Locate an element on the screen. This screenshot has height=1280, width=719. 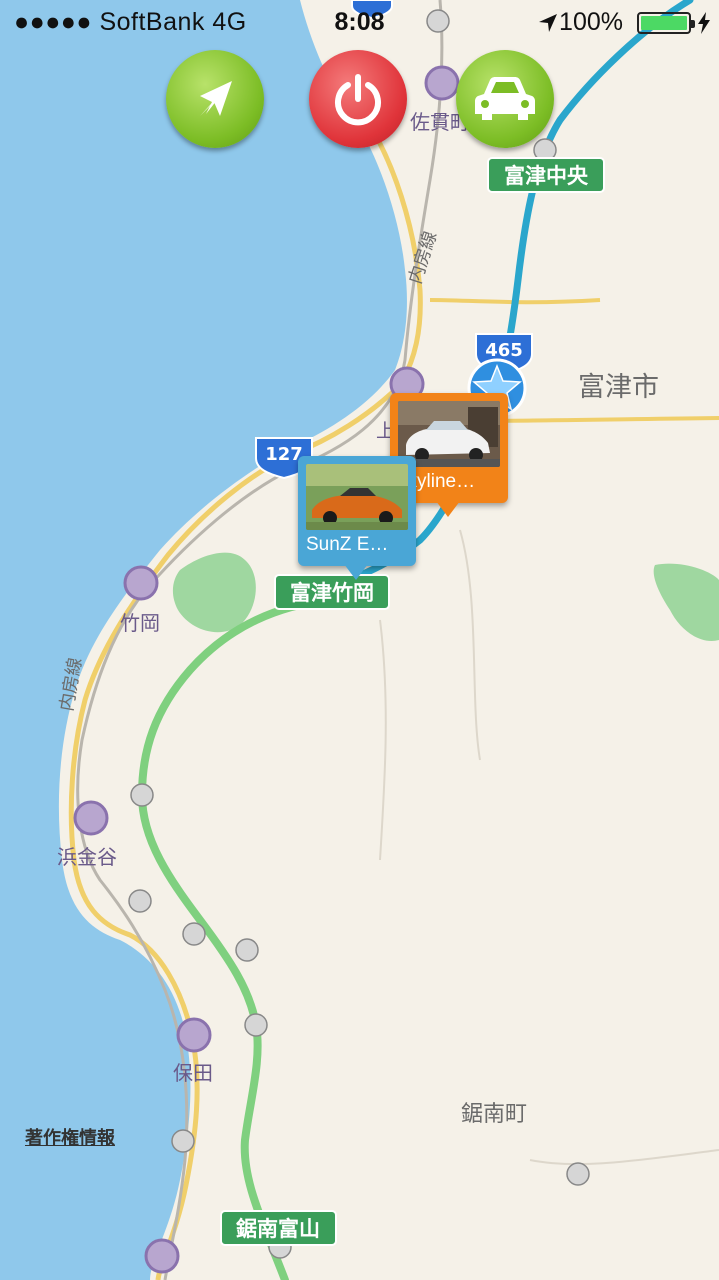
place-label-hota: 保田 is located at coordinates (193, 1073).